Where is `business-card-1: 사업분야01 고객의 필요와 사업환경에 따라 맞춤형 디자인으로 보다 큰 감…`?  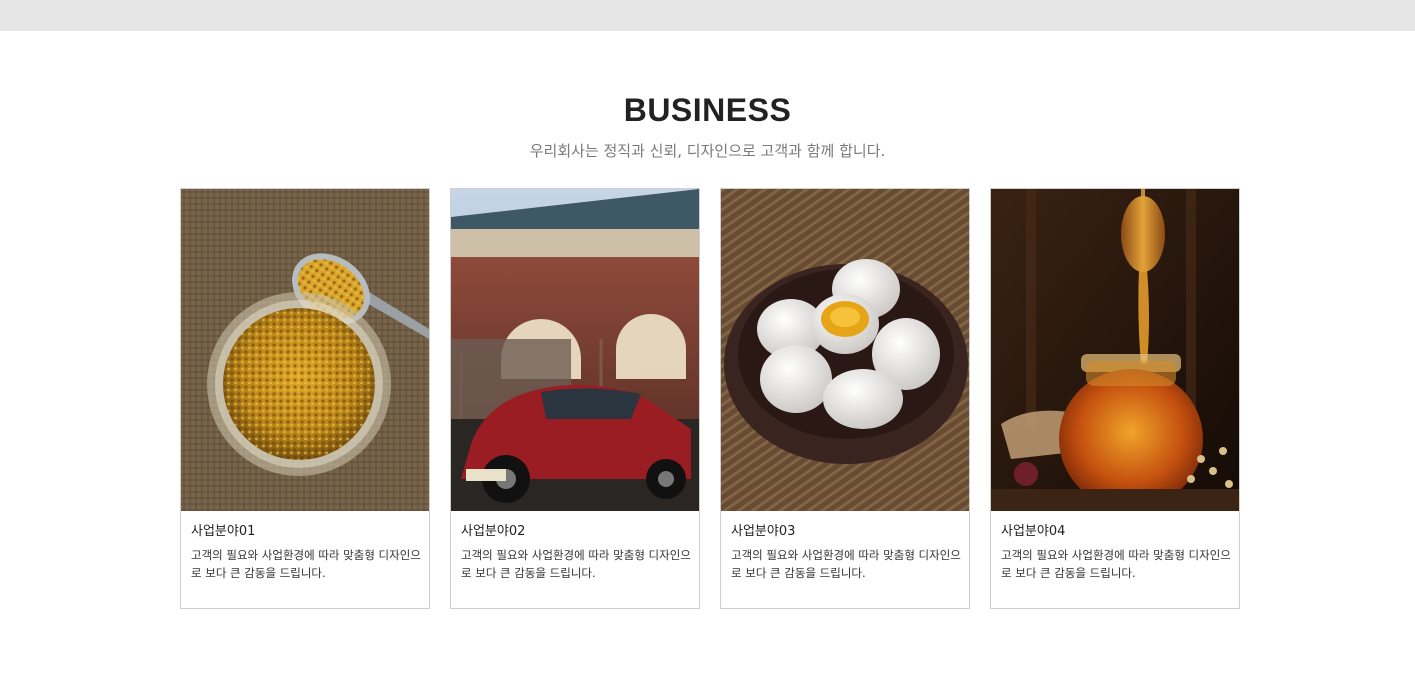
business-card-1: 사업분야01 고객의 필요와 사업환경에 따라 맞춤형 디자인으로 보다 큰 감… is located at coordinates (305, 398).